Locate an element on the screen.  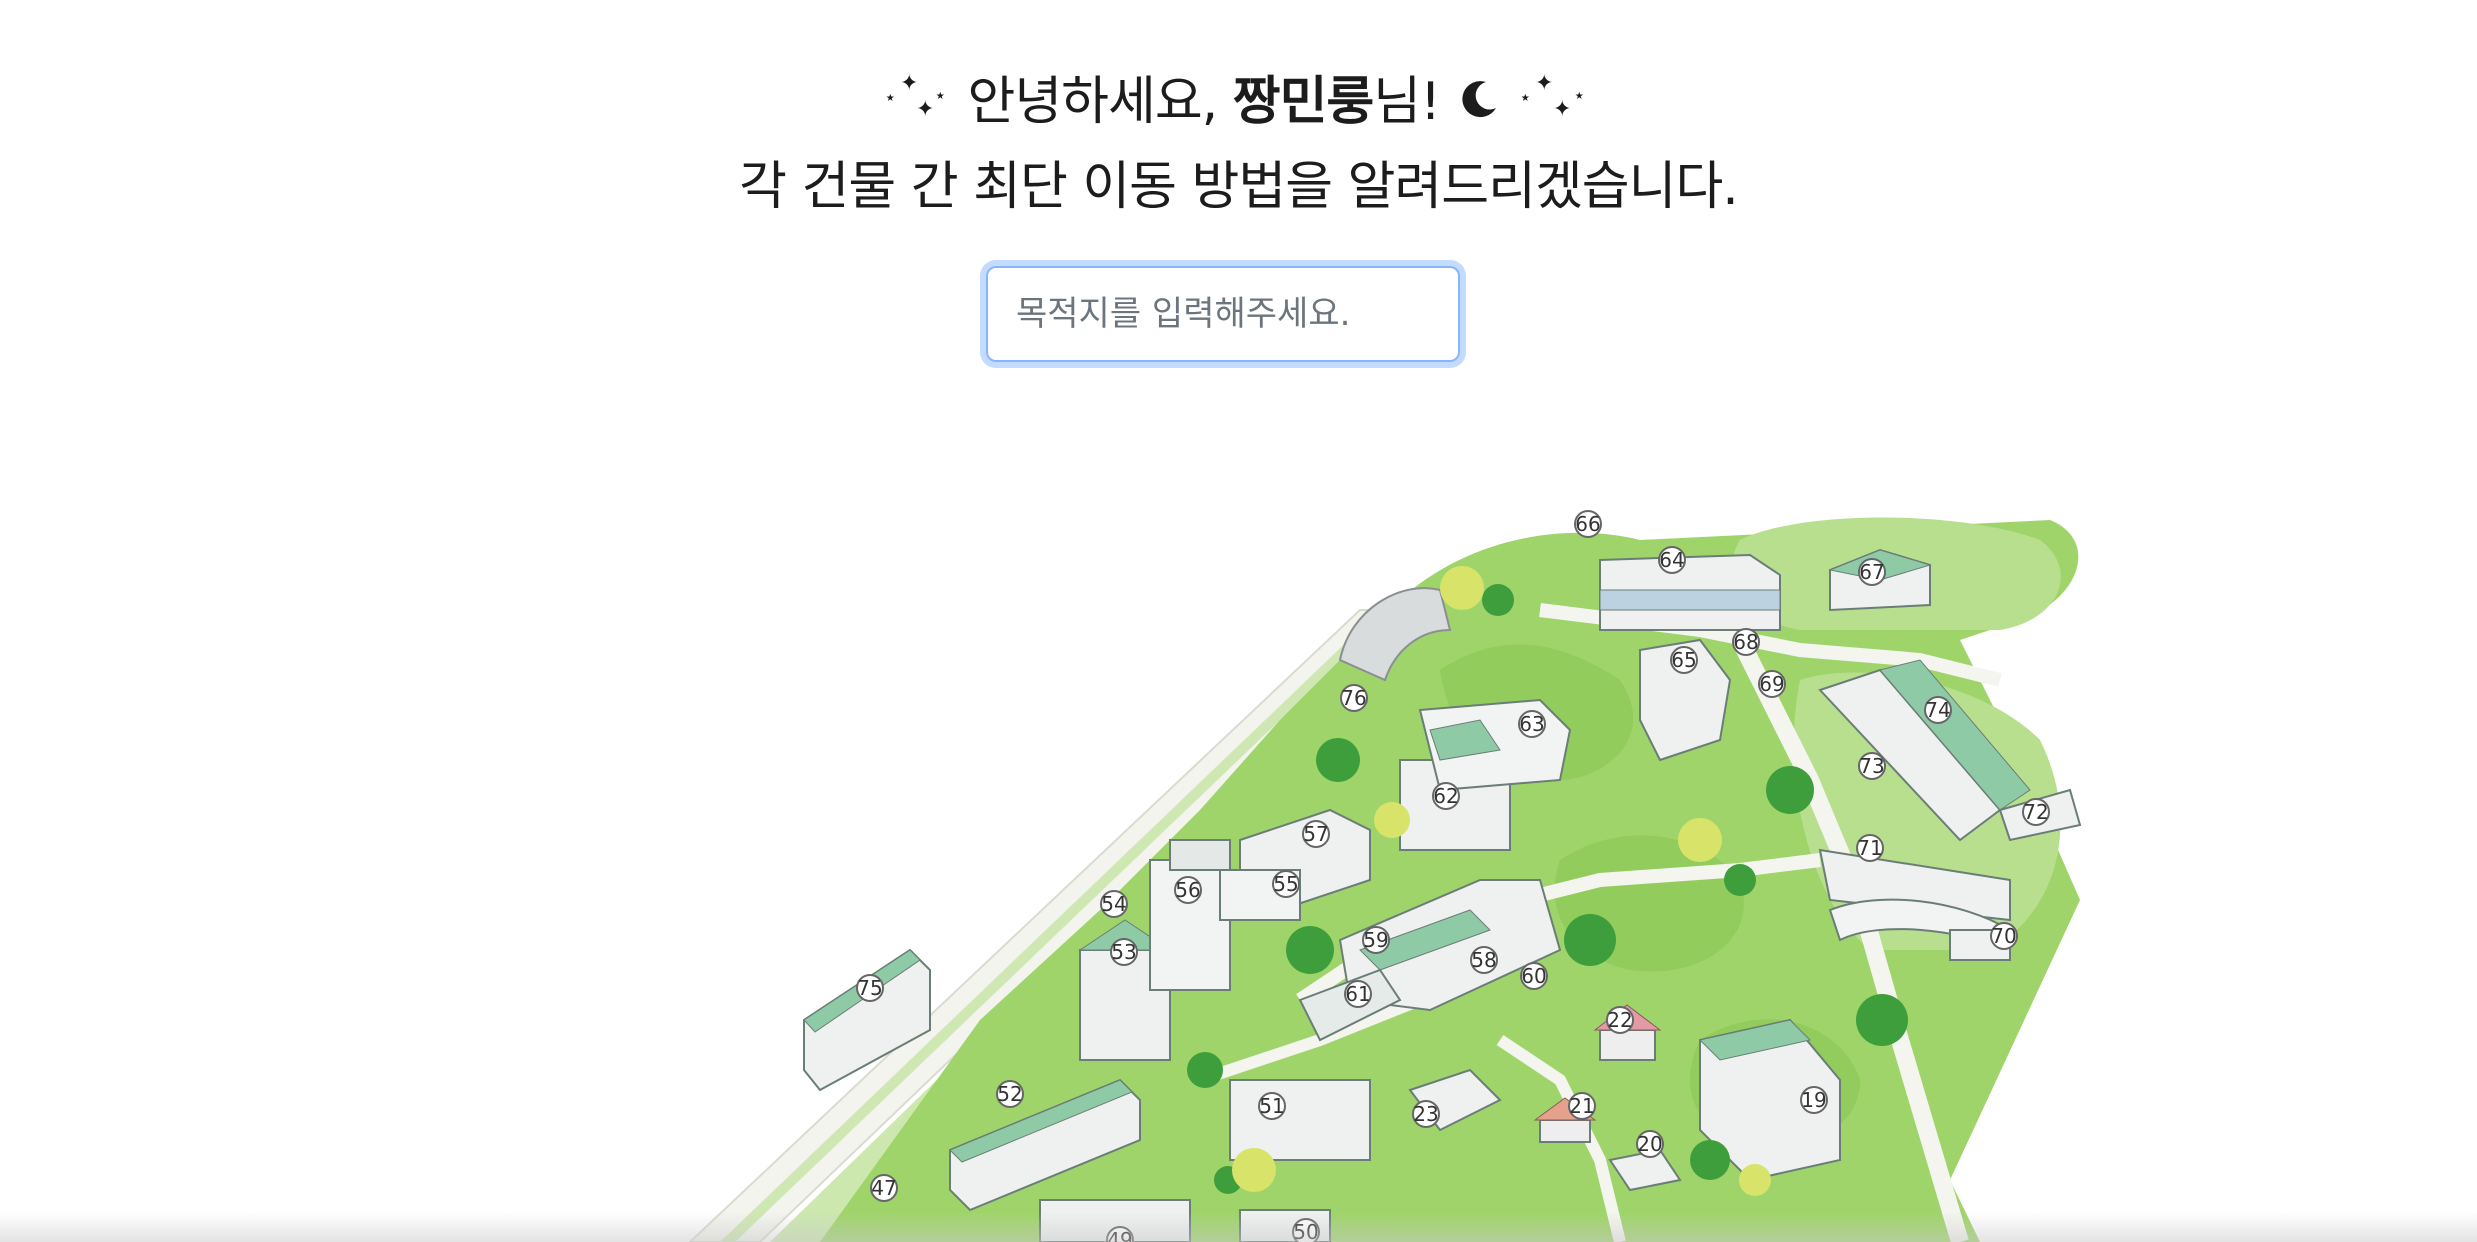
svg-text: 20 is located at coordinates (1649, 1144).